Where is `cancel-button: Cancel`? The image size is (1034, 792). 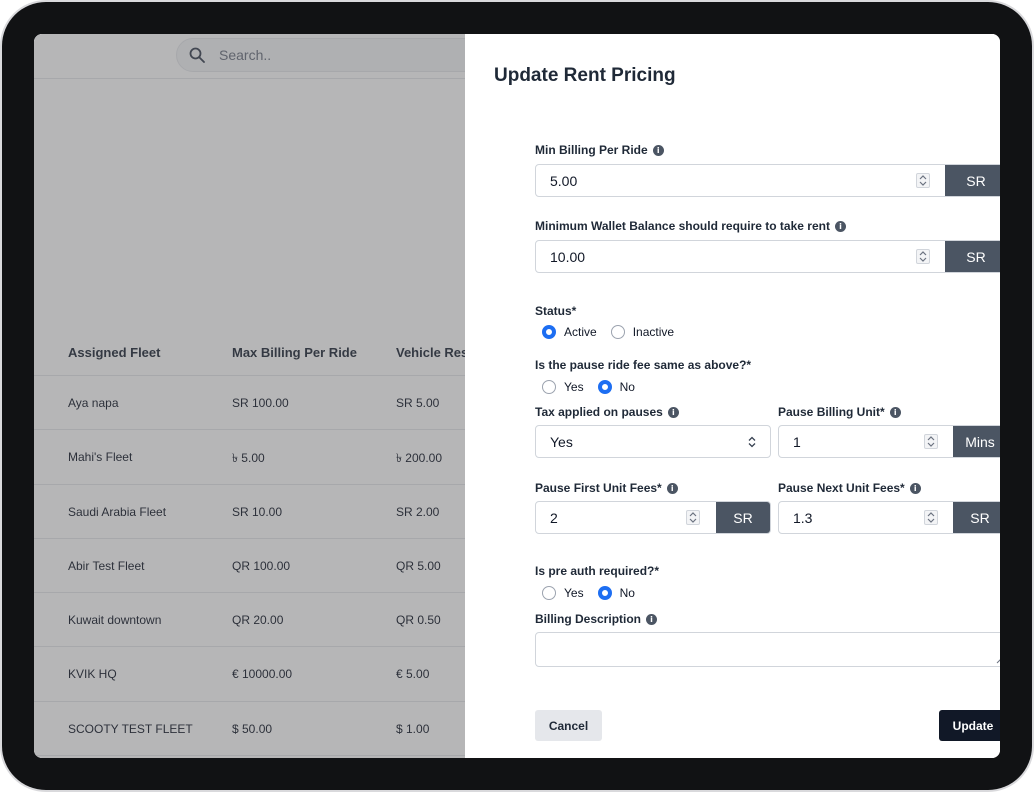
cancel-button: Cancel is located at coordinates (568, 725).